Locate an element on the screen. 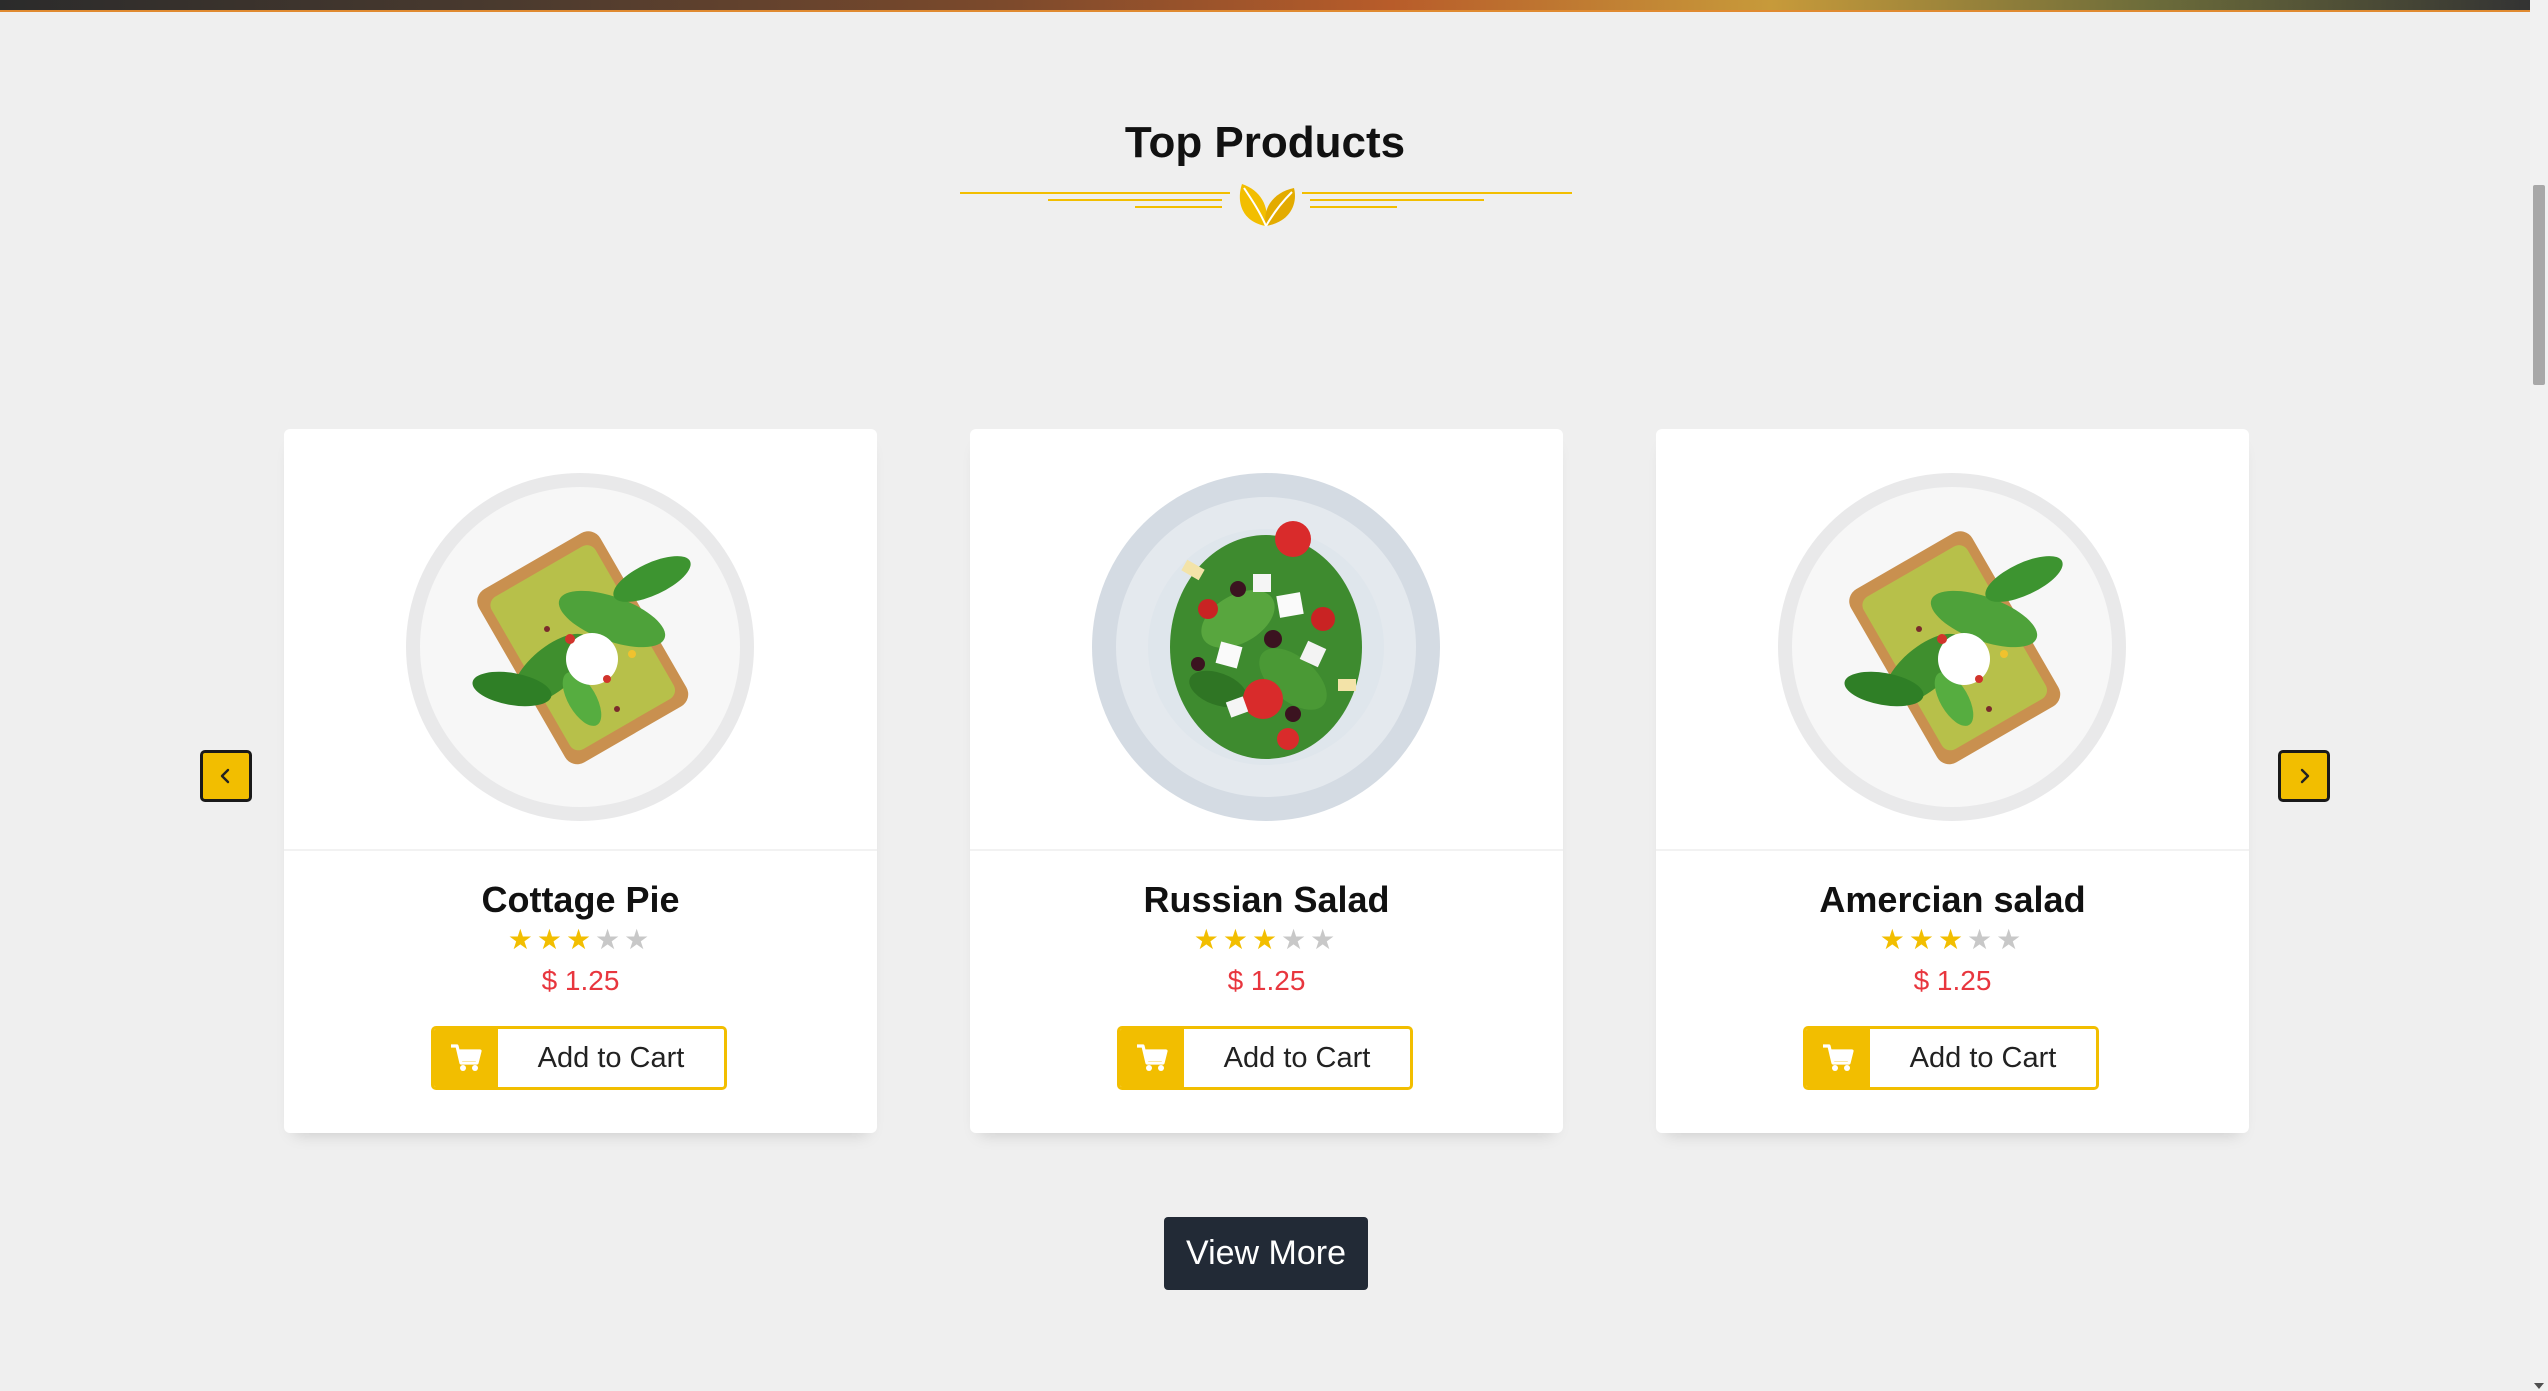 This screenshot has height=1391, width=2548. chevron-right-icon is located at coordinates (2305, 776).